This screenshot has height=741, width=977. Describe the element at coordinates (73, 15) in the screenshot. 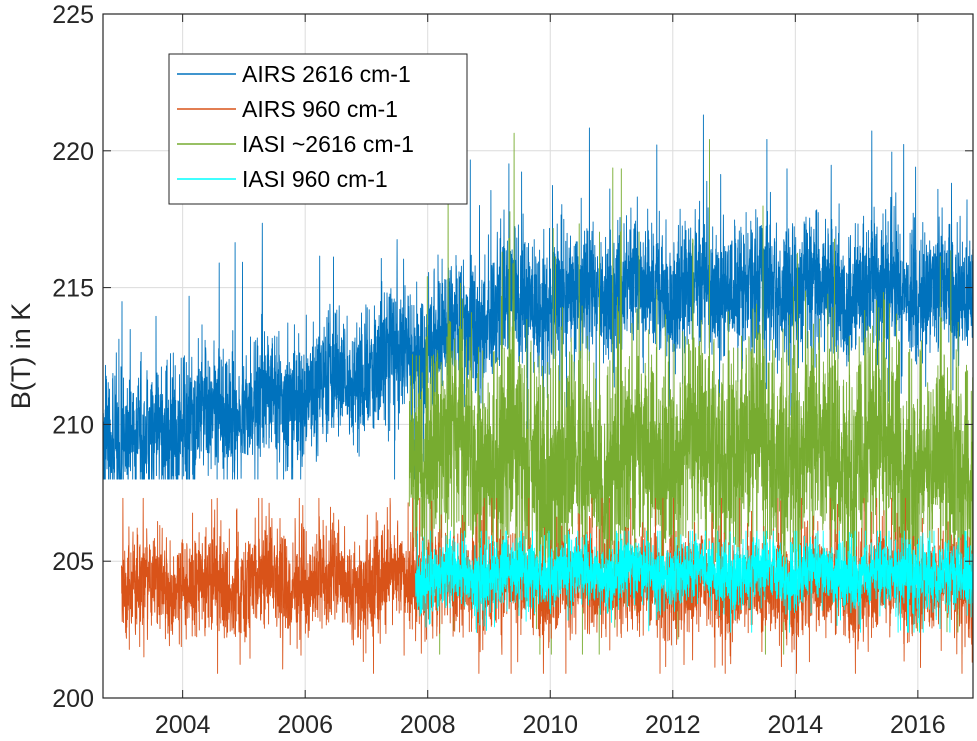

I see `y-tick-label: 225` at that location.